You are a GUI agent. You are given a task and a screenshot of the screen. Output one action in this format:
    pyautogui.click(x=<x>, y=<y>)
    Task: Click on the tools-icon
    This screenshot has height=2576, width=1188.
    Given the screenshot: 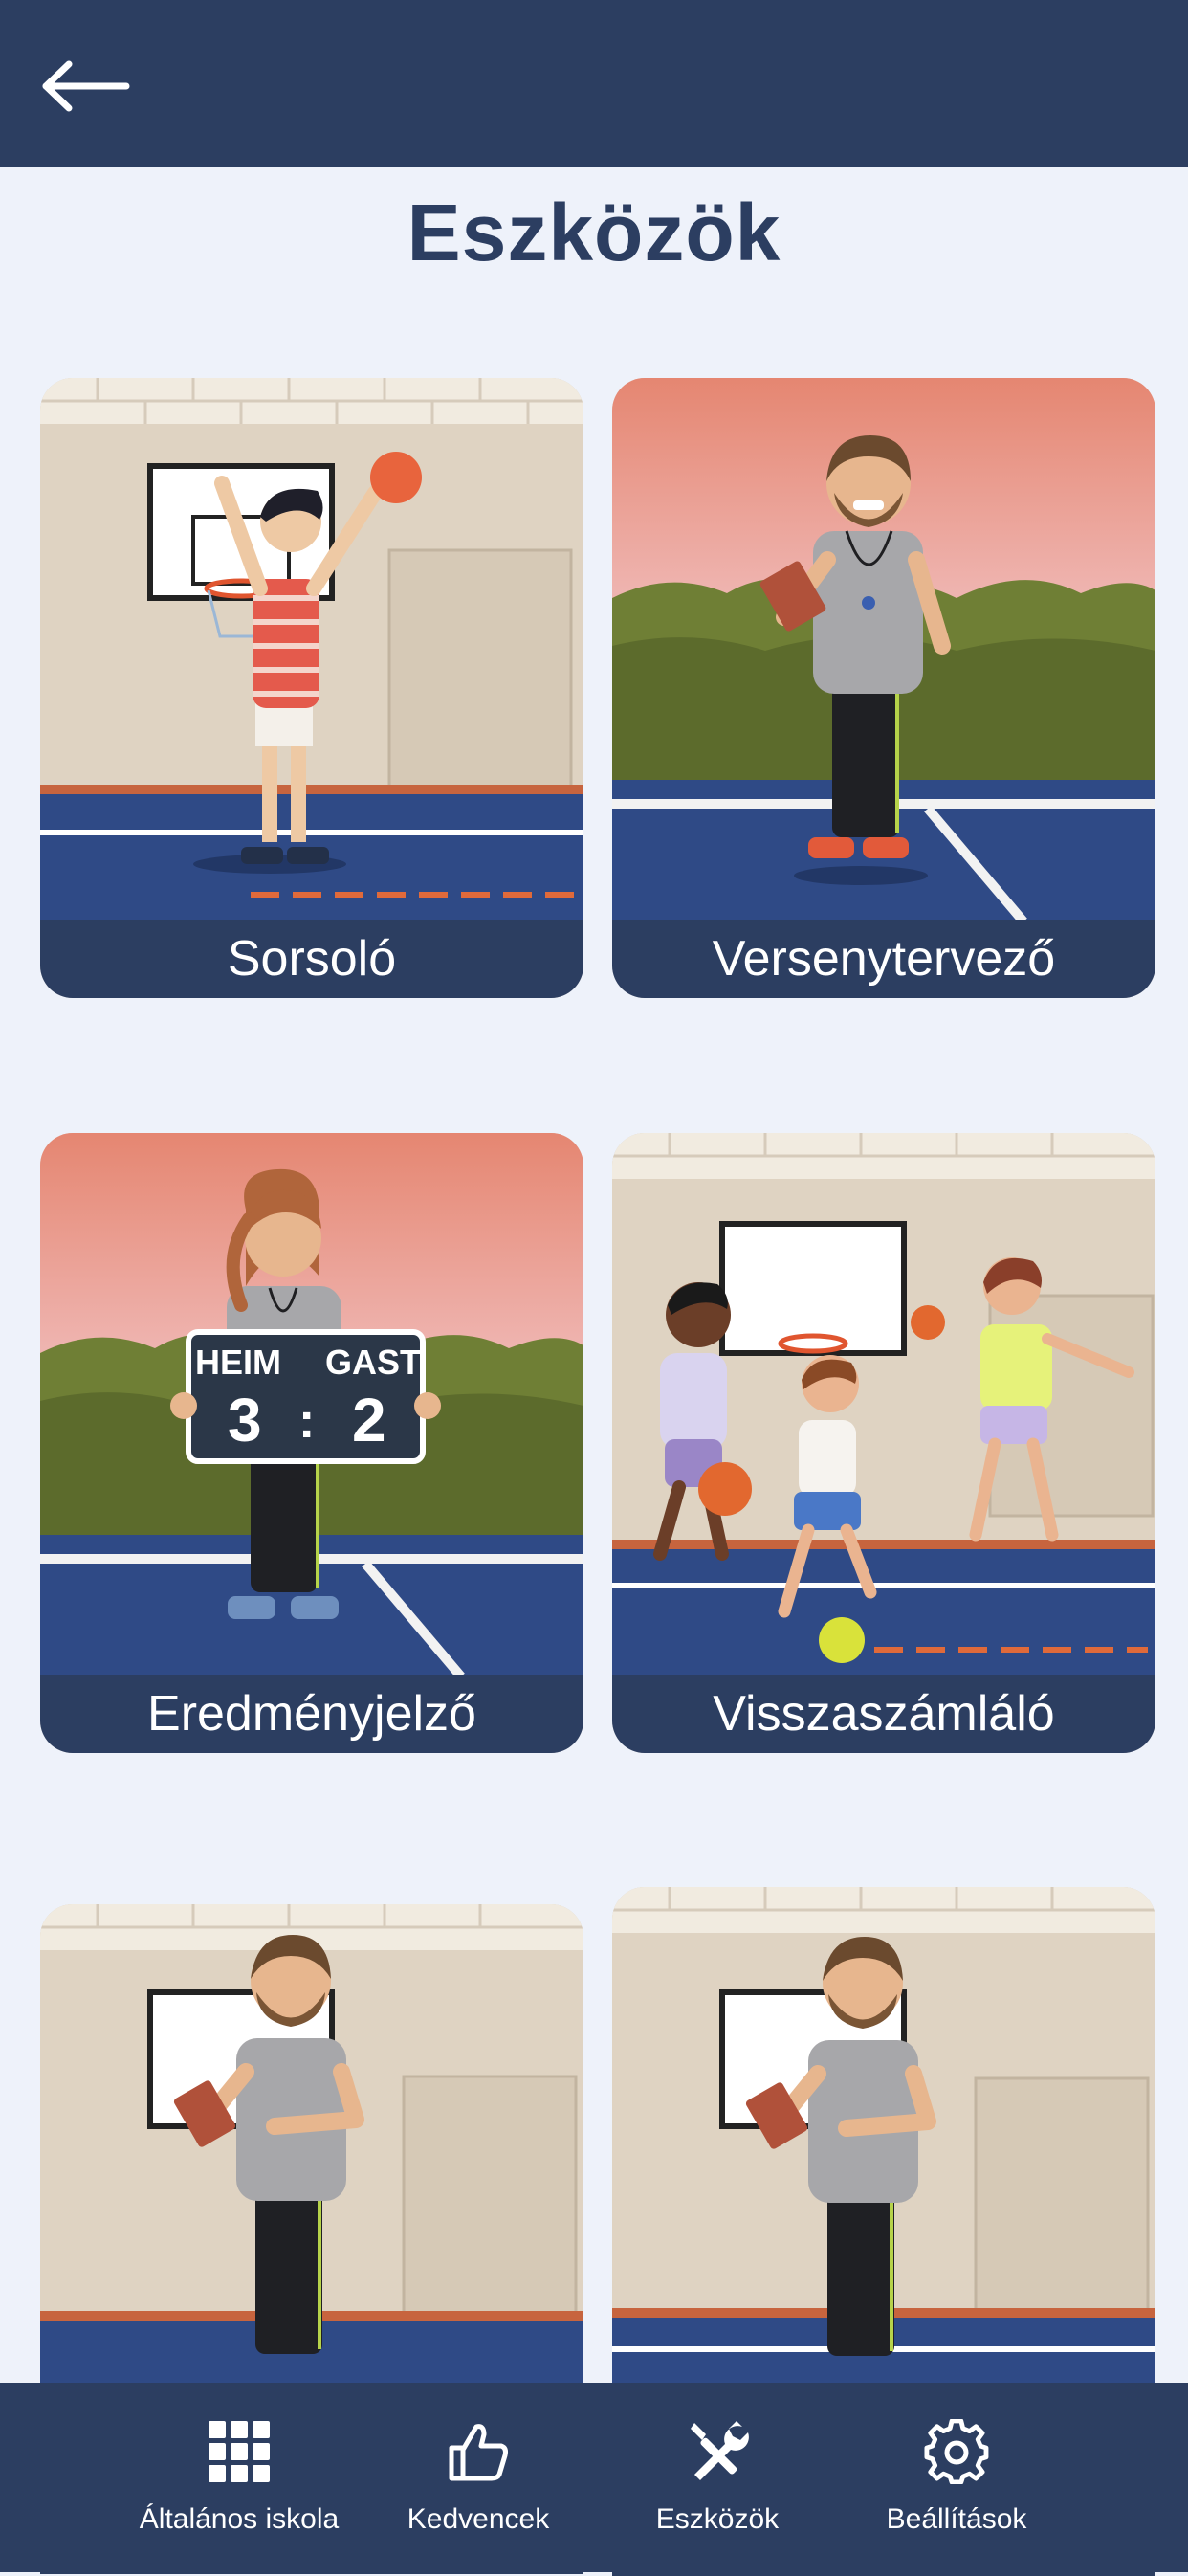 What is the action you would take?
    pyautogui.click(x=720, y=2450)
    